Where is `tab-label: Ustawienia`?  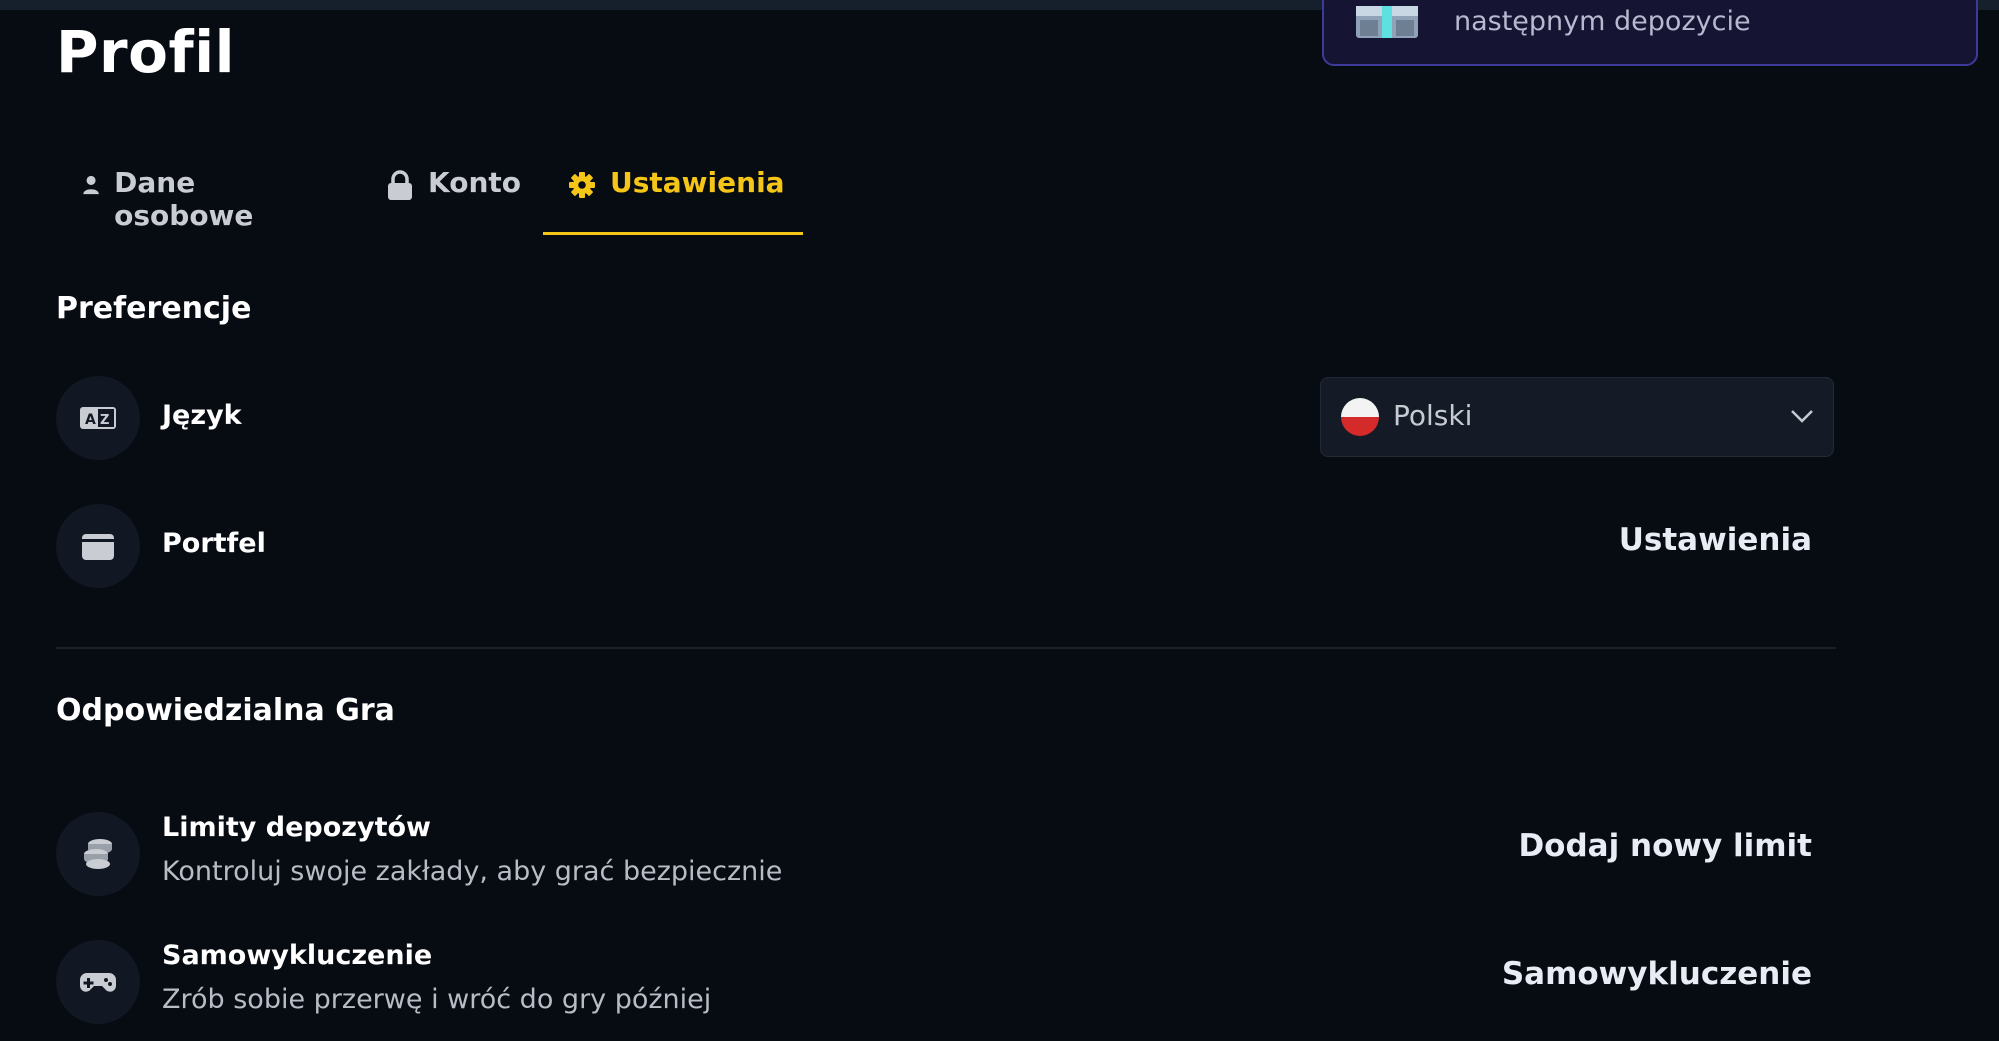 tab-label: Ustawienia is located at coordinates (697, 182).